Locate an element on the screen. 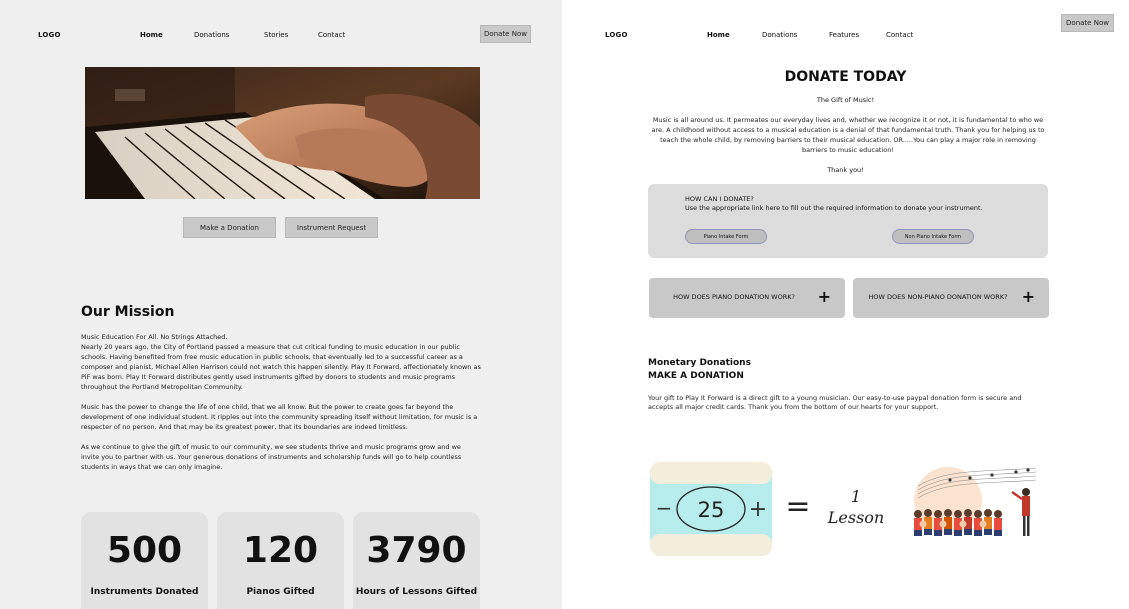  thank-you-text: Thank you! is located at coordinates (845, 170).